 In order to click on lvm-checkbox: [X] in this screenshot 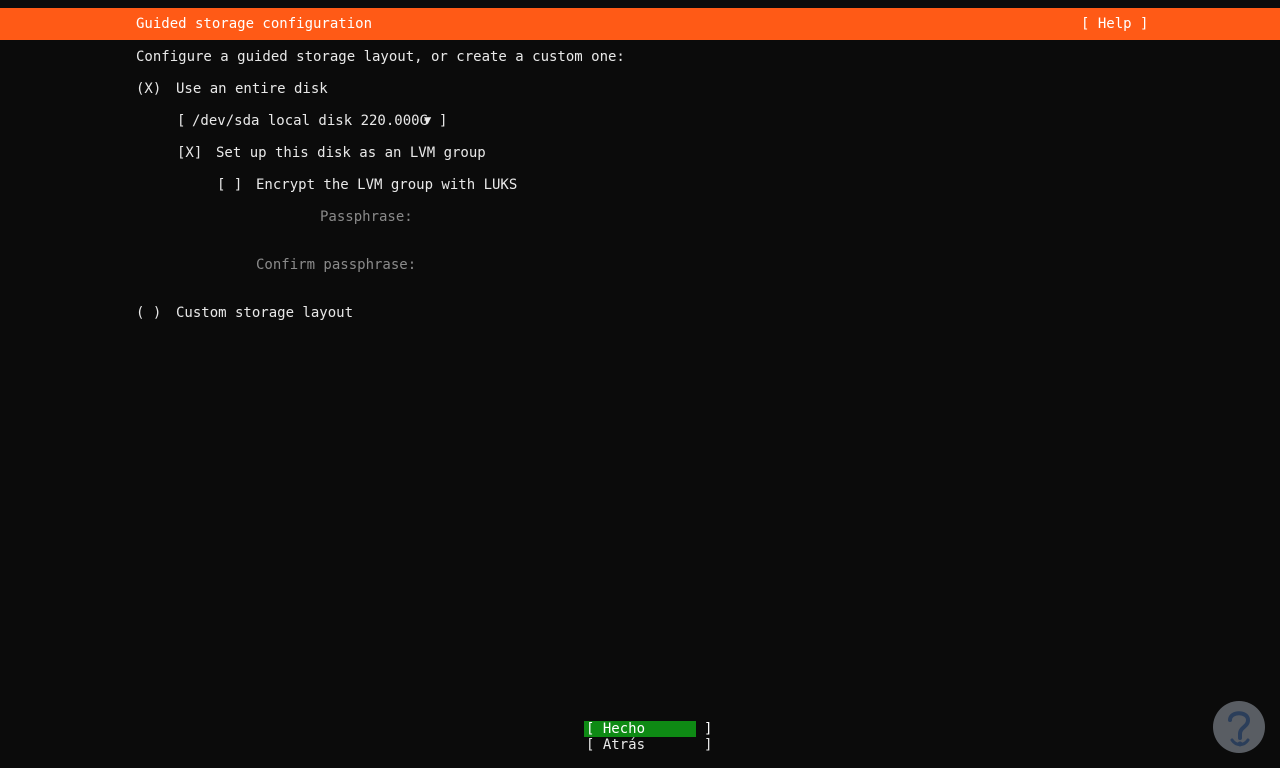, I will do `click(189, 153)`.